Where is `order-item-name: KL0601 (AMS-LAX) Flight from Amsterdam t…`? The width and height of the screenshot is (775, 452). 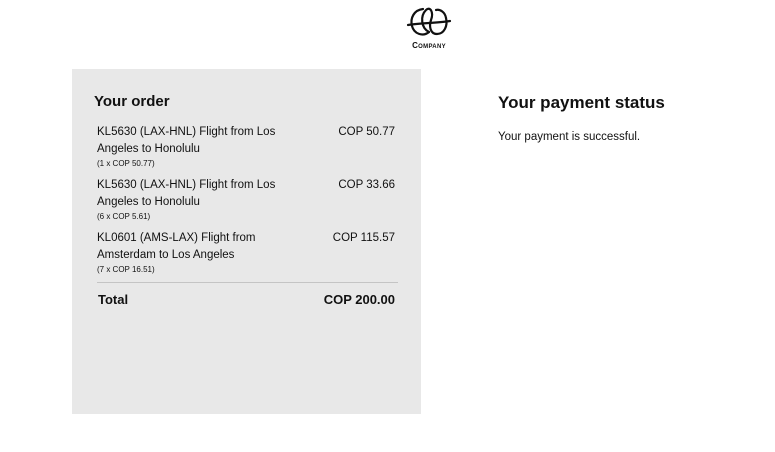
order-item-name: KL0601 (AMS-LAX) Flight from Amsterdam t… is located at coordinates (176, 246).